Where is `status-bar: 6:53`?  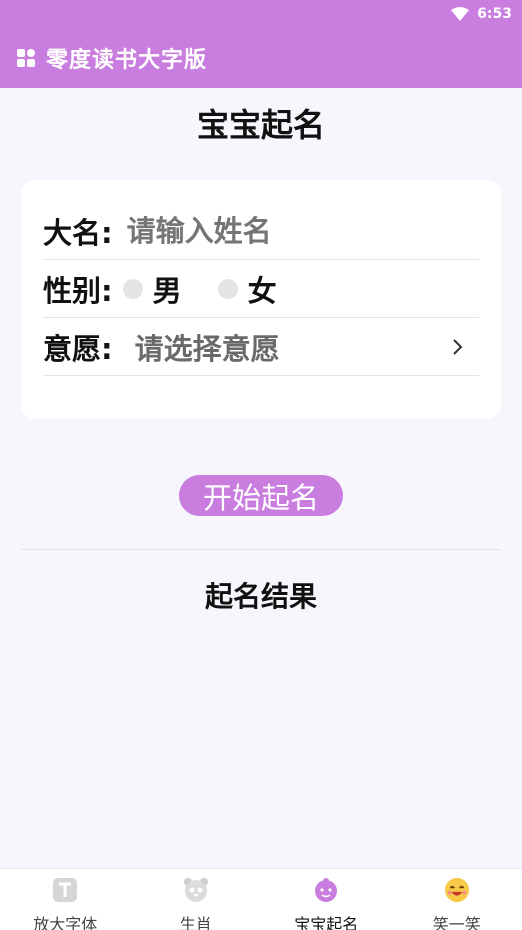
status-bar: 6:53 is located at coordinates (261, 14).